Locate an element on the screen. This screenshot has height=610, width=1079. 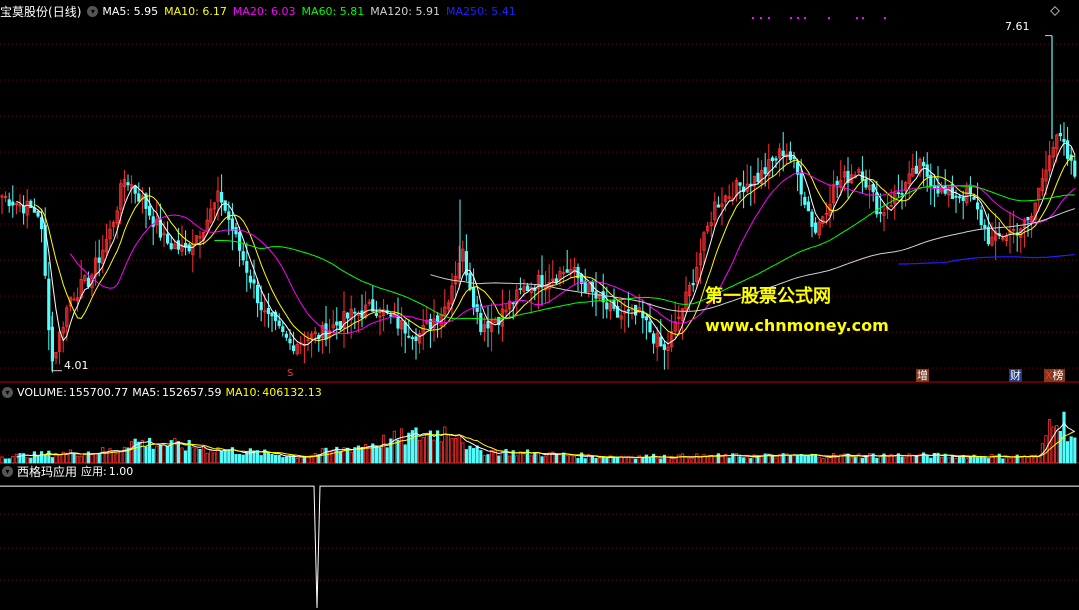
ma-legend-item: MA20: 6.03 is located at coordinates (264, 11).